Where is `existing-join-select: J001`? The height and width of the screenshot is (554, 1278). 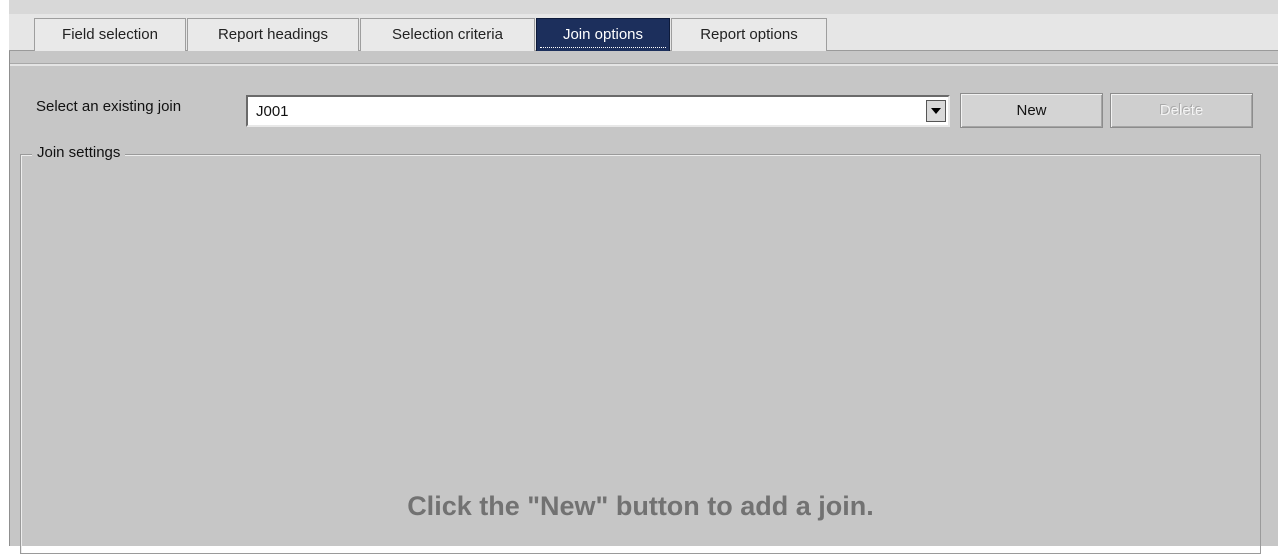
existing-join-select: J001 is located at coordinates (598, 111).